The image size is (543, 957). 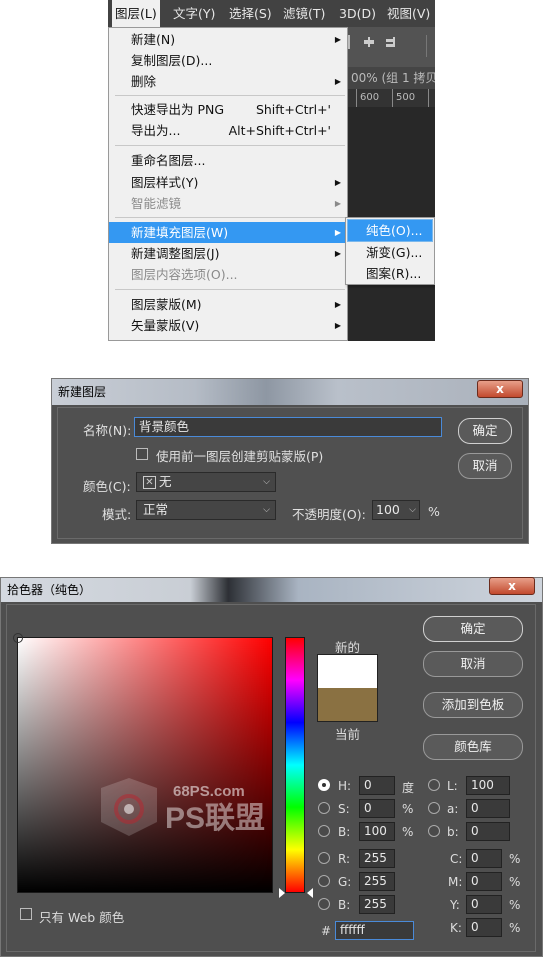 I want to click on radio-a, so click(x=434, y=808).